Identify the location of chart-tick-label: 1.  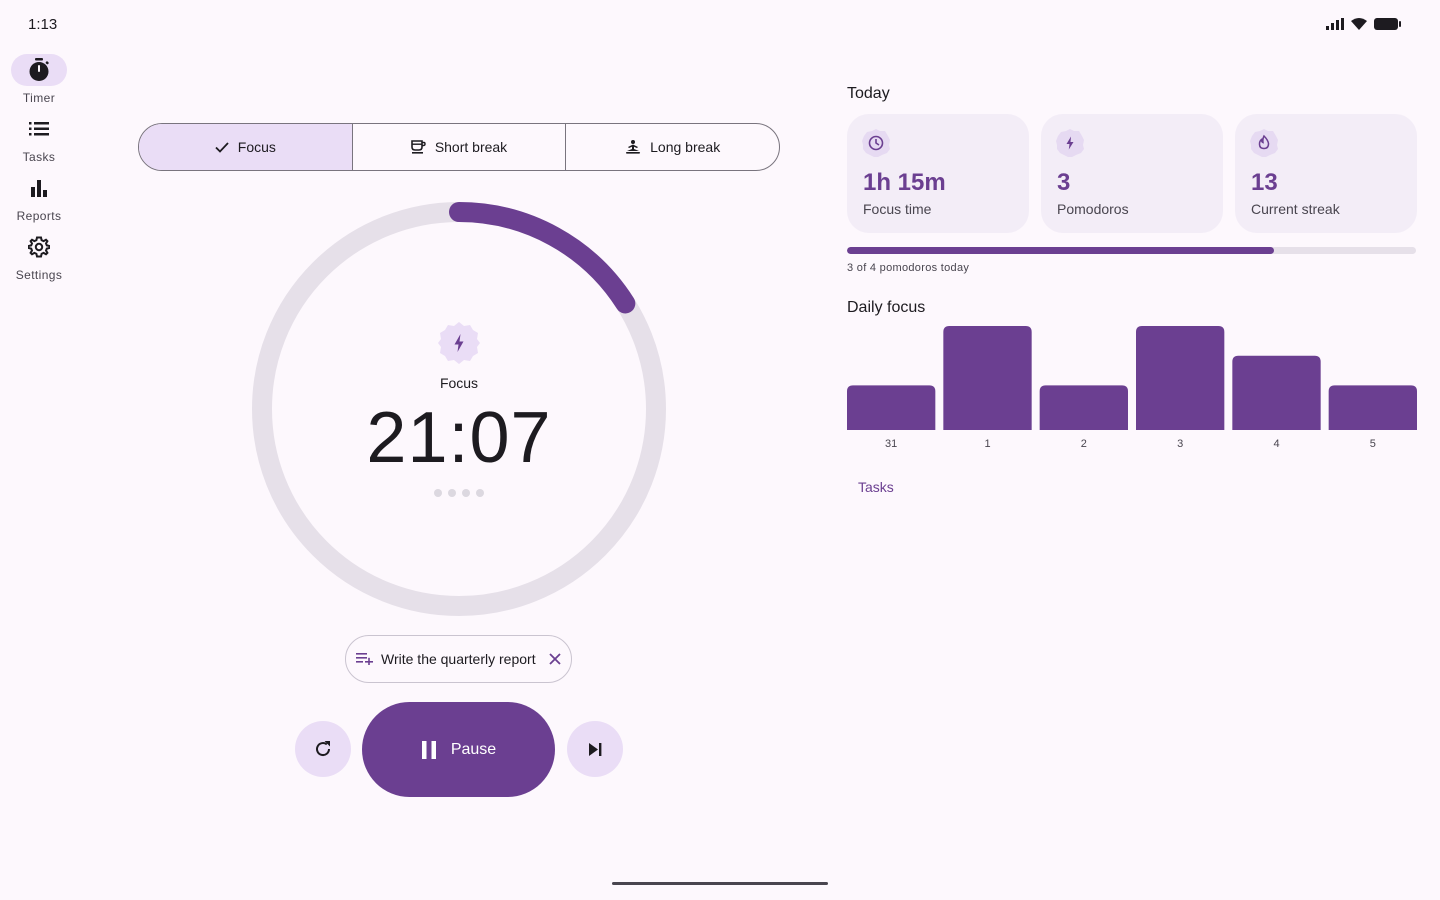
(987, 444).